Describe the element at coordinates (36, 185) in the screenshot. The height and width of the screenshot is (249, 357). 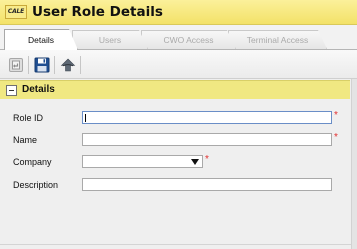
I see `description-label: Description` at that location.